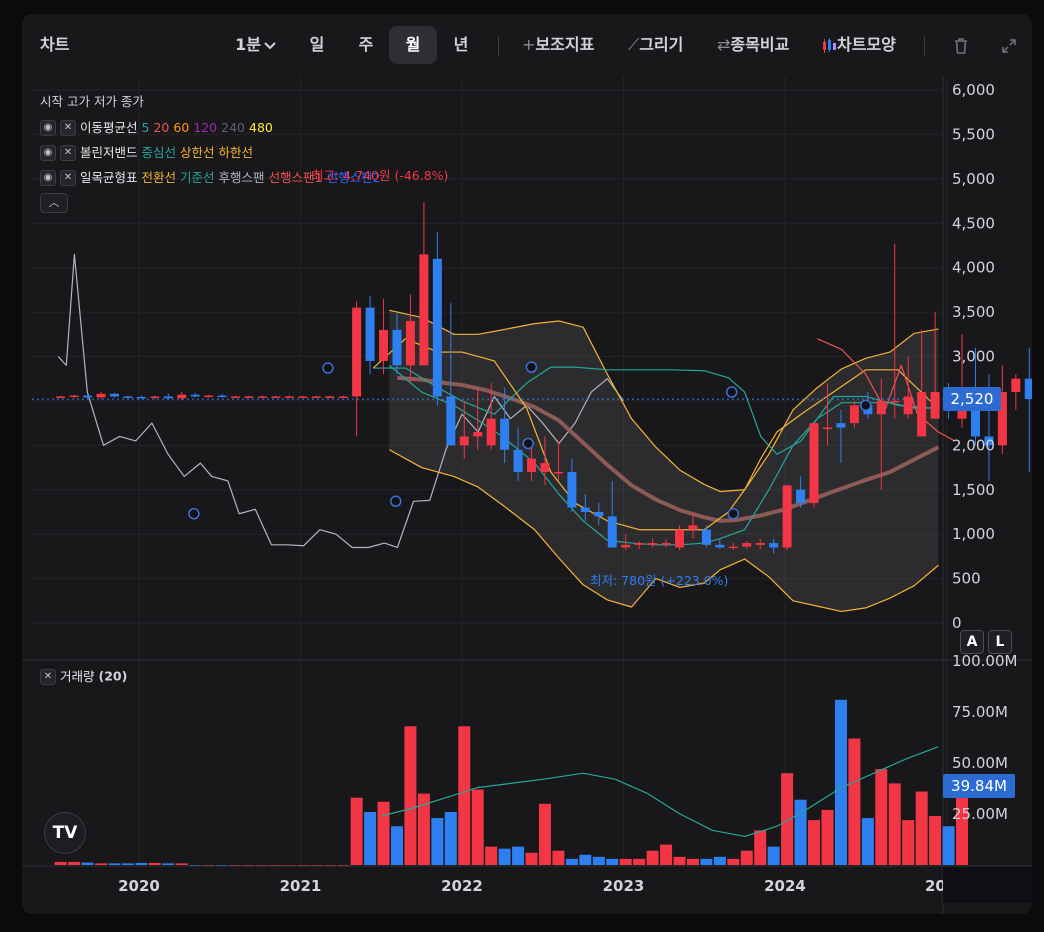 Image resolution: width=1044 pixels, height=932 pixels. I want to click on ohlc-legend: 시작 고가 저가 종가, so click(92, 101).